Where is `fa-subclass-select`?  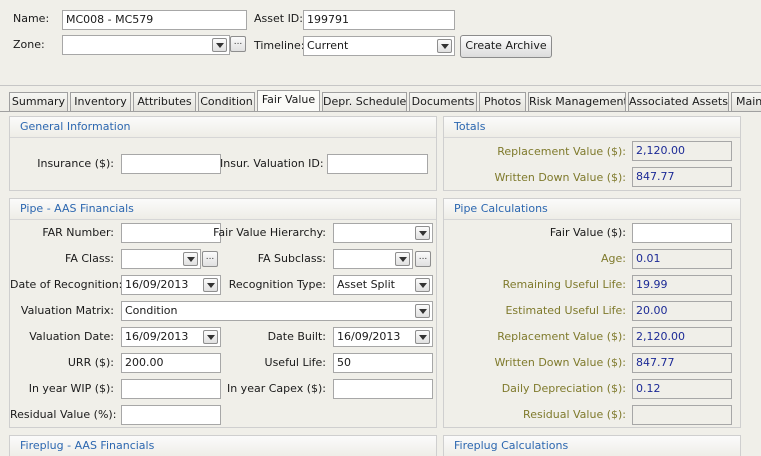 fa-subclass-select is located at coordinates (373, 259).